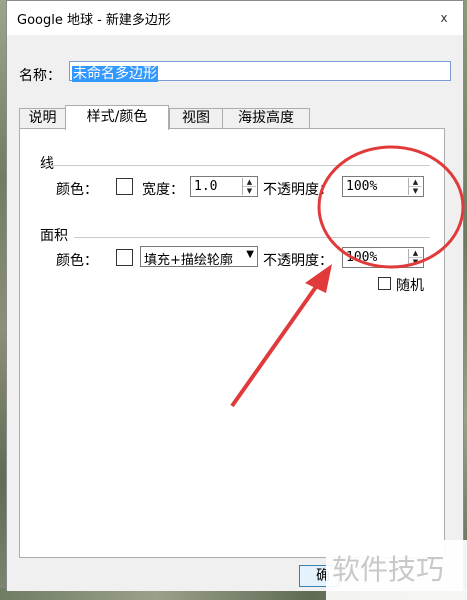 The width and height of the screenshot is (467, 600). Describe the element at coordinates (94, 20) in the screenshot. I see `window-title: Google 地球 - 新建多边形` at that location.